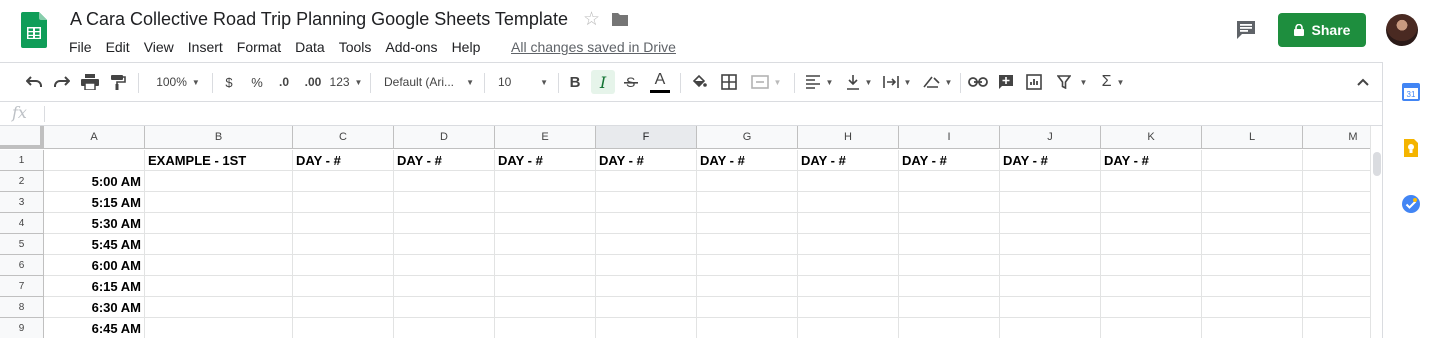  What do you see at coordinates (620, 19) in the screenshot?
I see `folder-icon` at bounding box center [620, 19].